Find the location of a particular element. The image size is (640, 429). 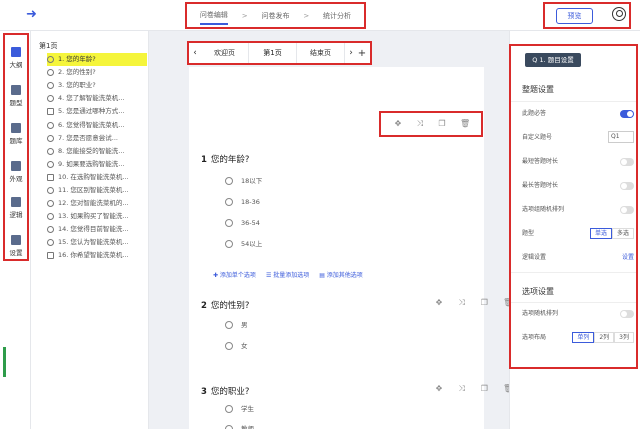

outline-page-title: 第1页 is located at coordinates (48, 46).